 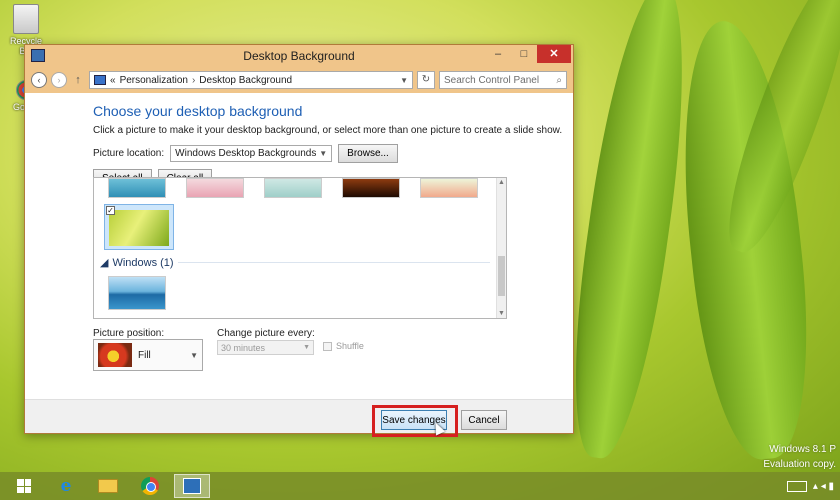 What do you see at coordinates (299, 418) in the screenshot?
I see `window-footer: Save changes Cancel` at bounding box center [299, 418].